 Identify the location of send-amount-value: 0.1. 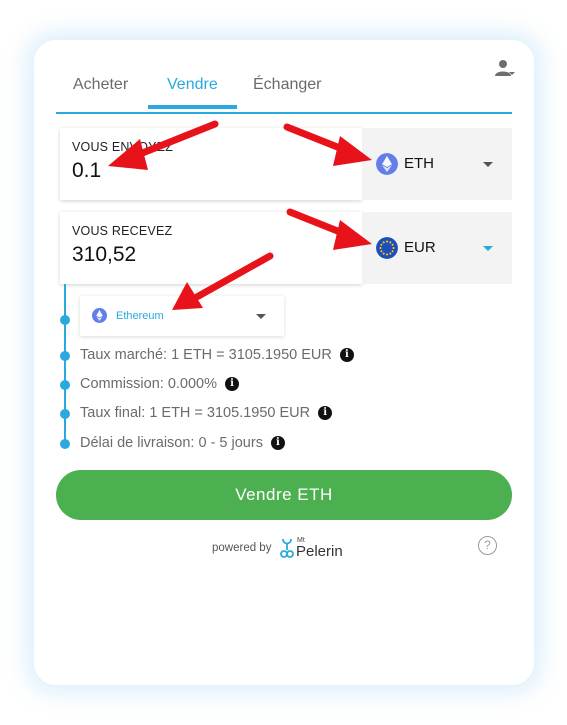
(86, 171).